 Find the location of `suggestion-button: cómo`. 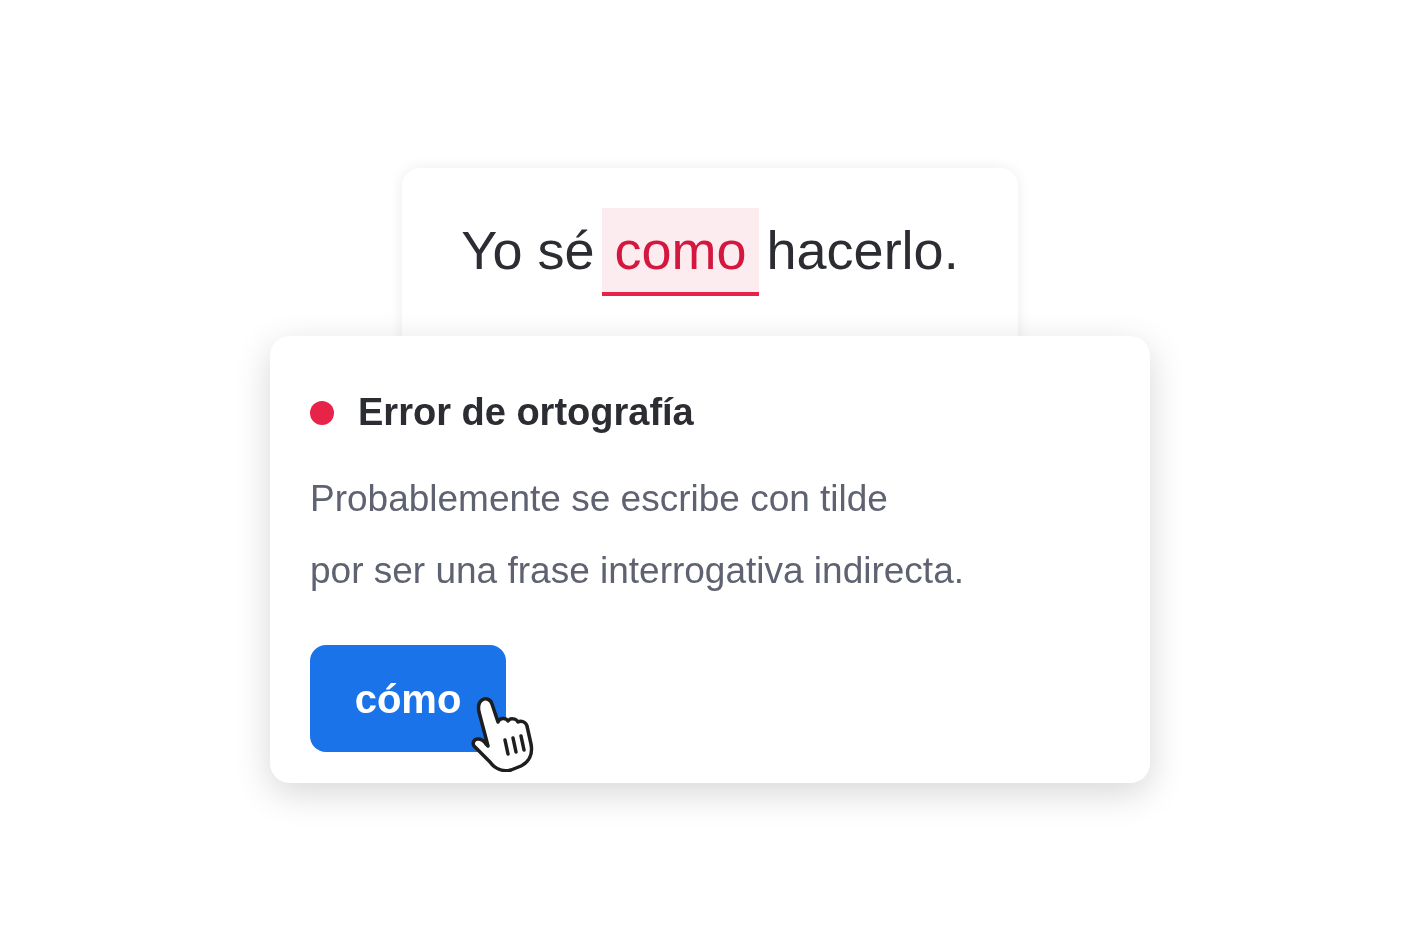

suggestion-button: cómo is located at coordinates (408, 698).